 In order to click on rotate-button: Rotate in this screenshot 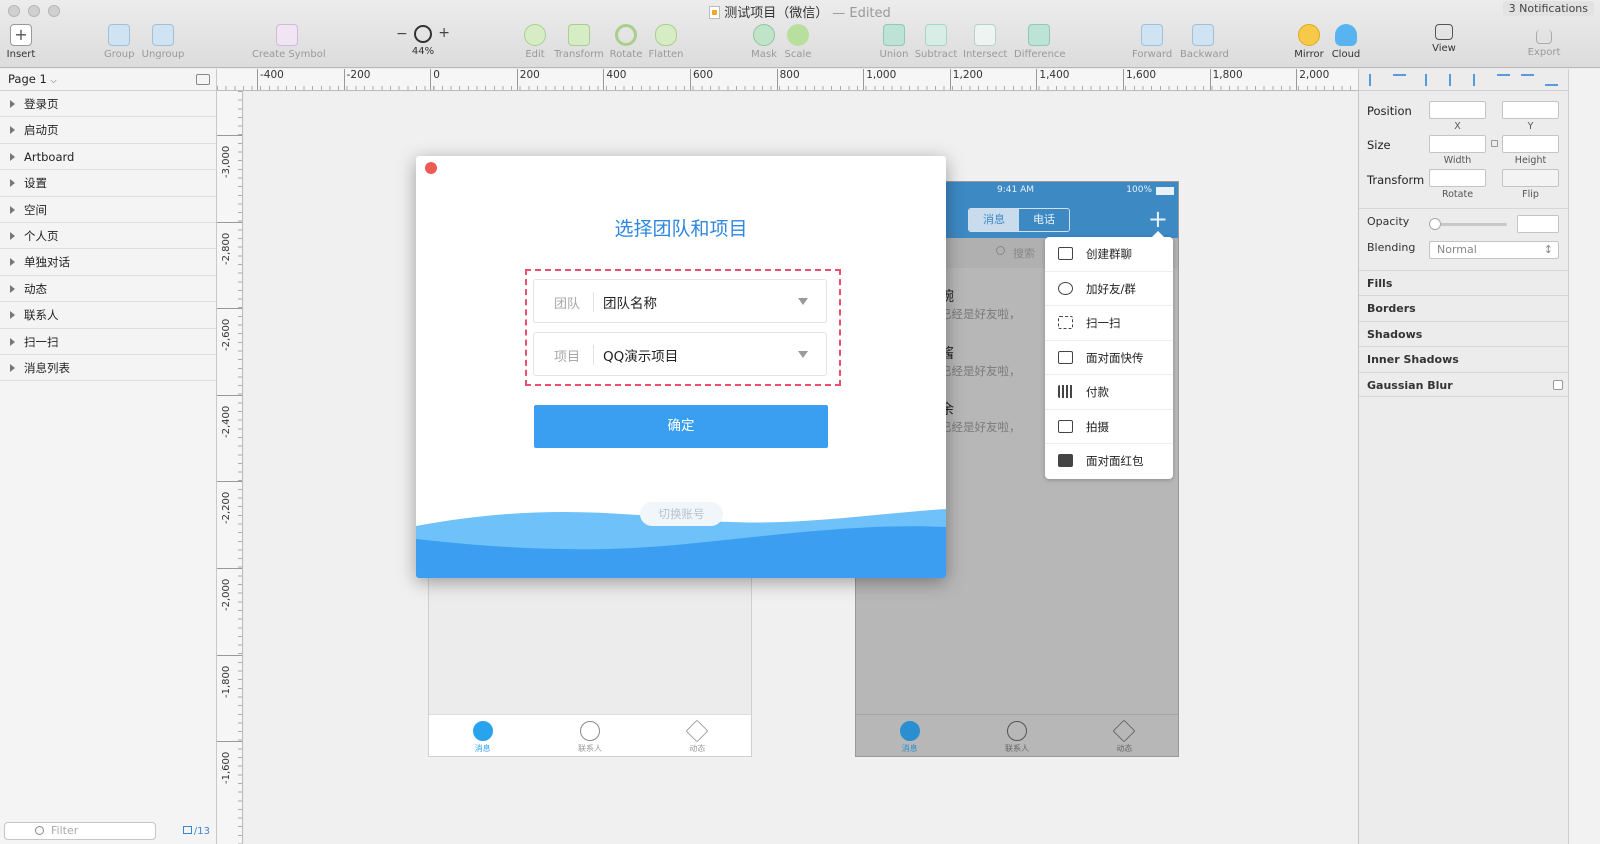, I will do `click(626, 42)`.